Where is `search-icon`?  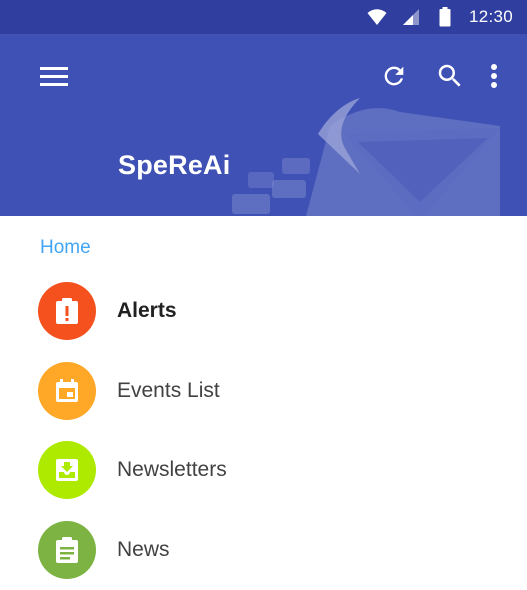
search-icon is located at coordinates (449, 75).